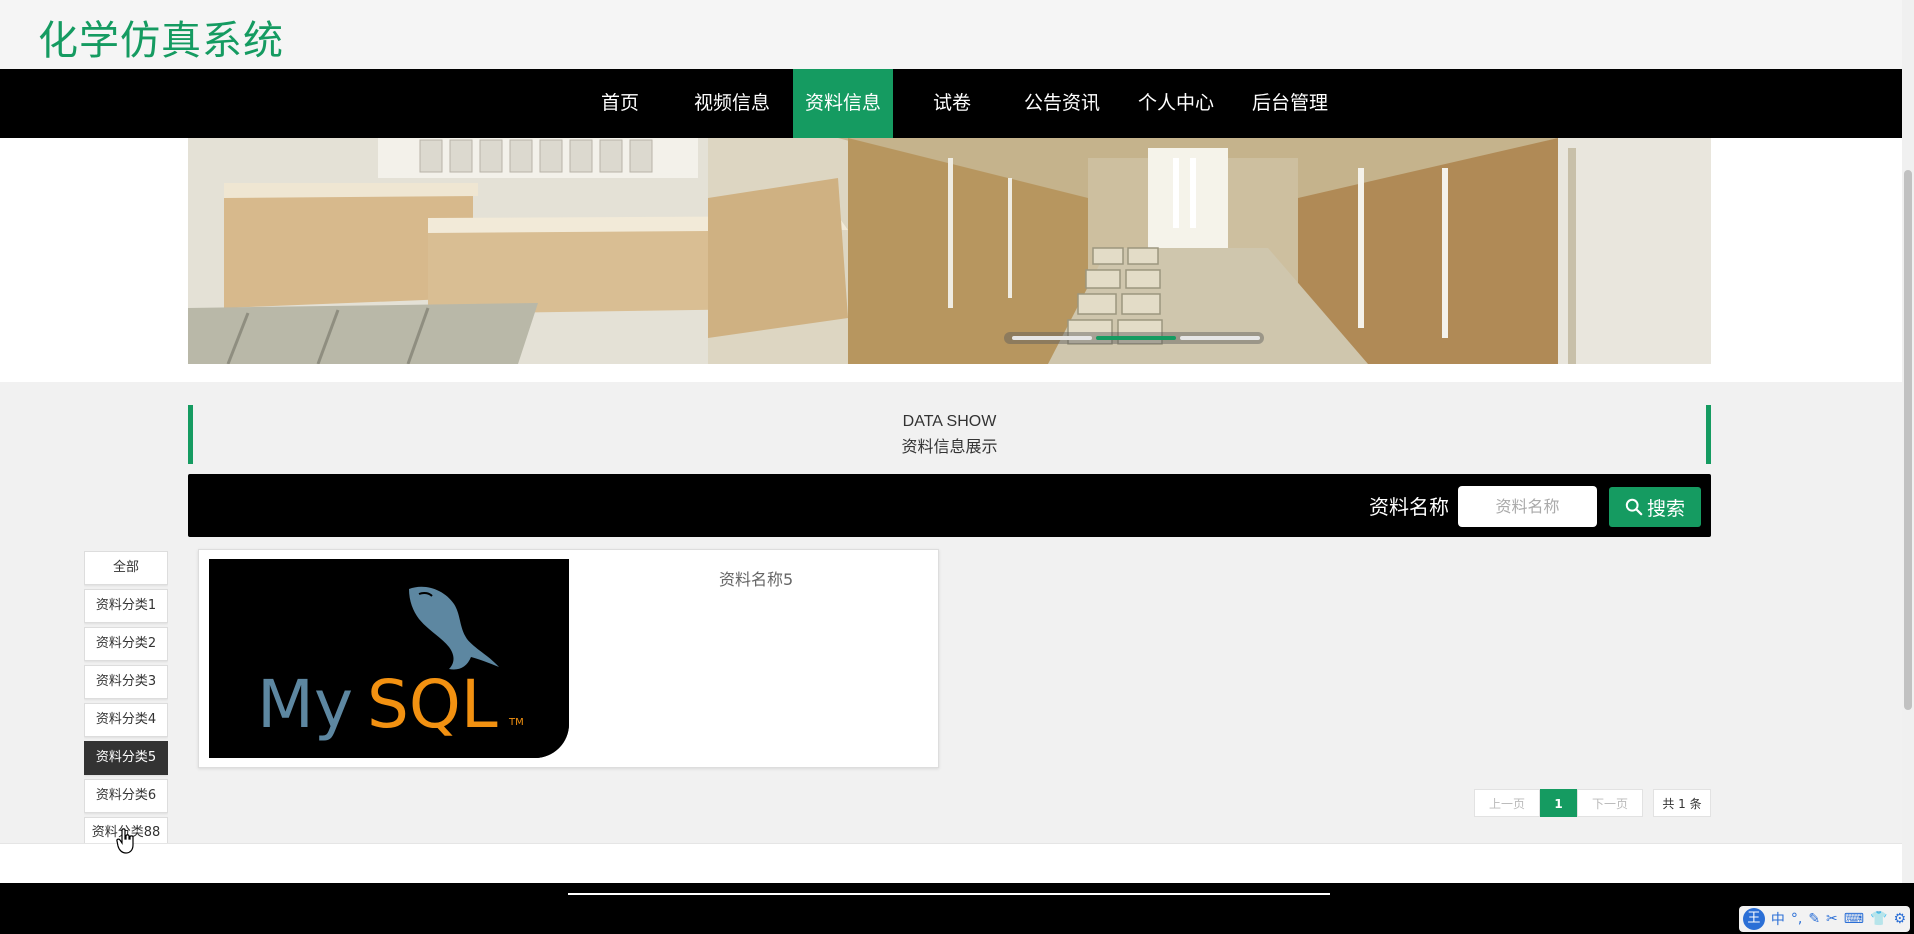 This screenshot has width=1914, height=934. I want to click on search-input, so click(1527, 506).